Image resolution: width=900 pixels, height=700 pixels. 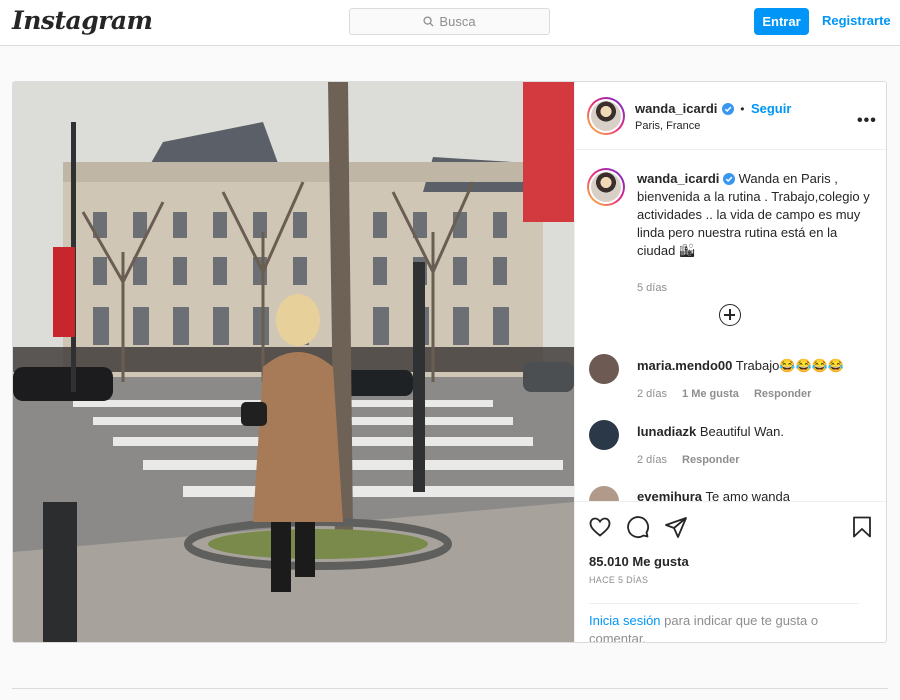 I want to click on comment-item: evemihura Te amo wanda, so click(x=757, y=495).